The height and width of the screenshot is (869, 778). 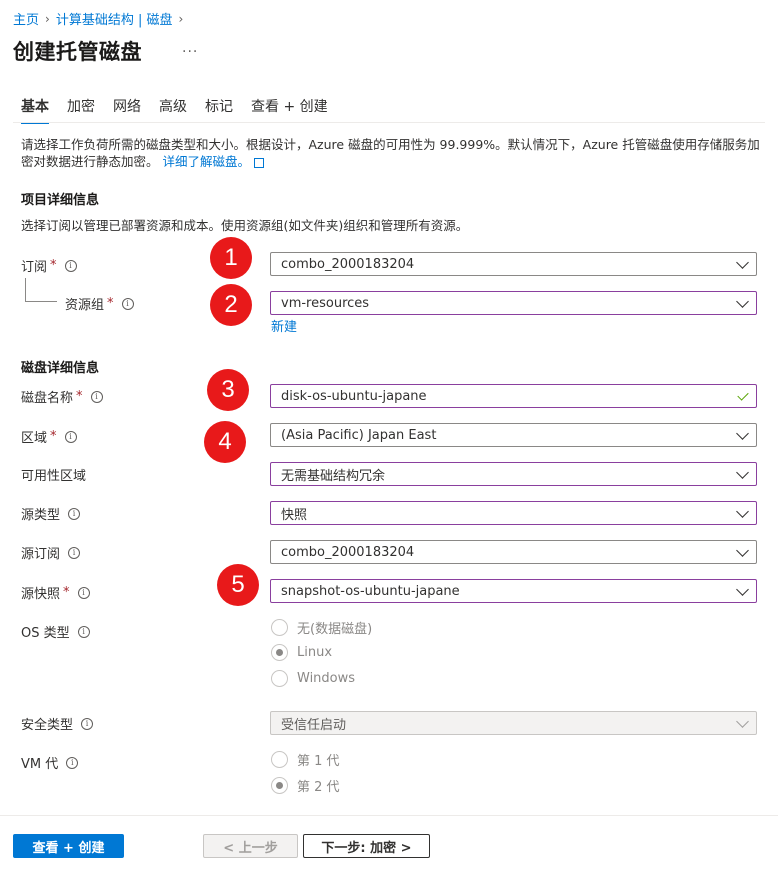 What do you see at coordinates (389, 122) in the screenshot?
I see `tab-divider` at bounding box center [389, 122].